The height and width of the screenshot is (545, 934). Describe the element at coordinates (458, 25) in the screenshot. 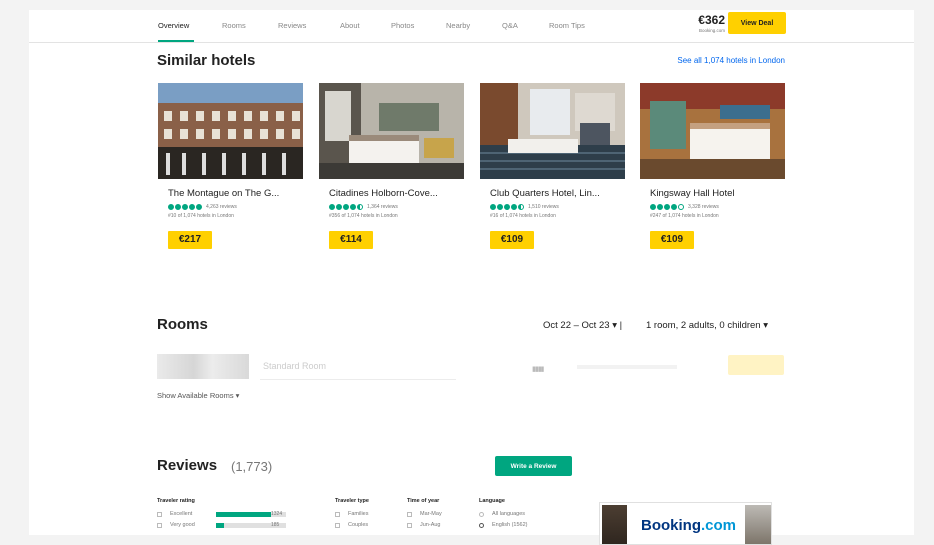

I see `tab-nearby: Nearby` at that location.